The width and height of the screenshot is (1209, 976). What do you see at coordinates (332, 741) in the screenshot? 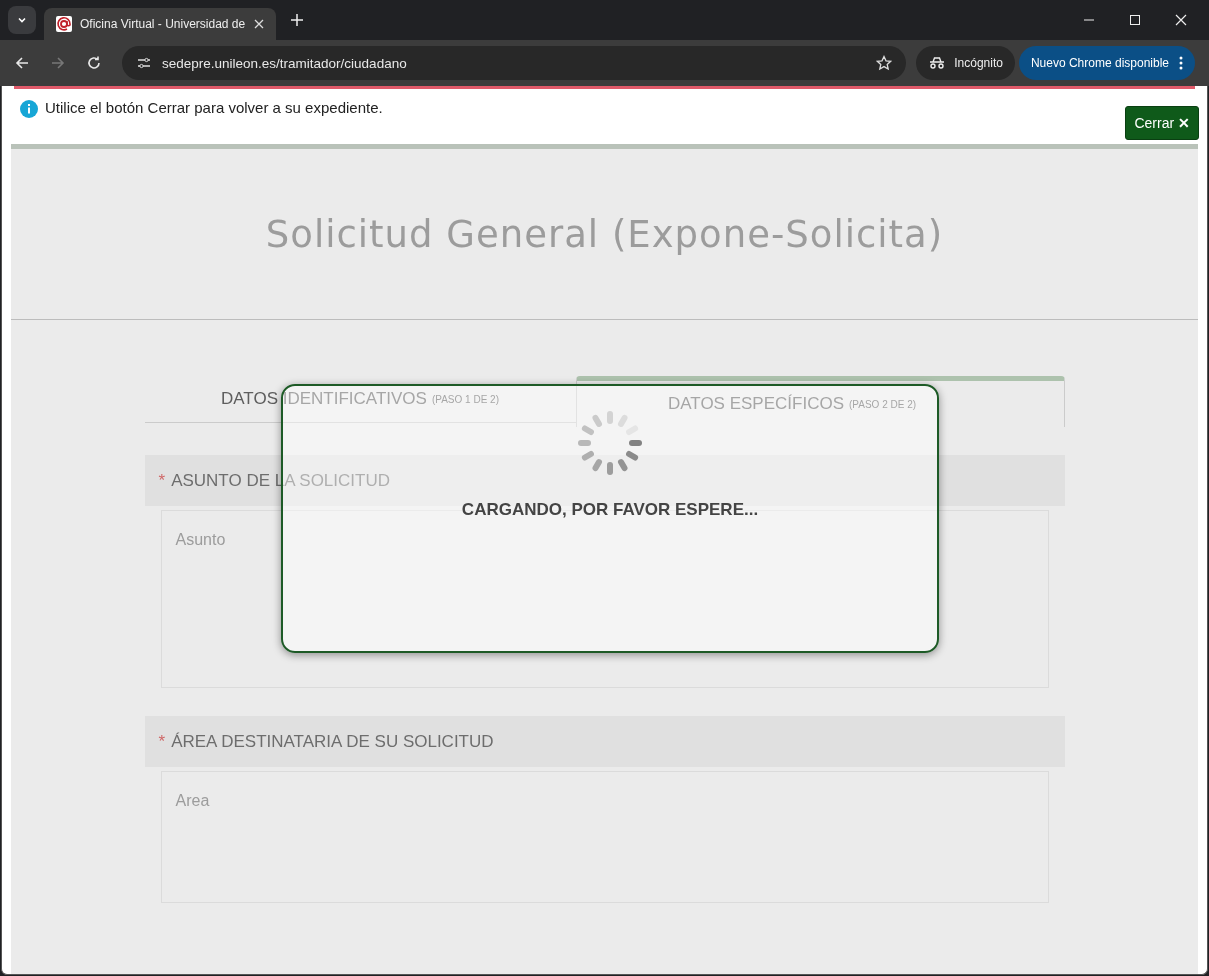
I see `section-heading: ÁREA DESTINATARIA DE SU SOLICITUD` at bounding box center [332, 741].